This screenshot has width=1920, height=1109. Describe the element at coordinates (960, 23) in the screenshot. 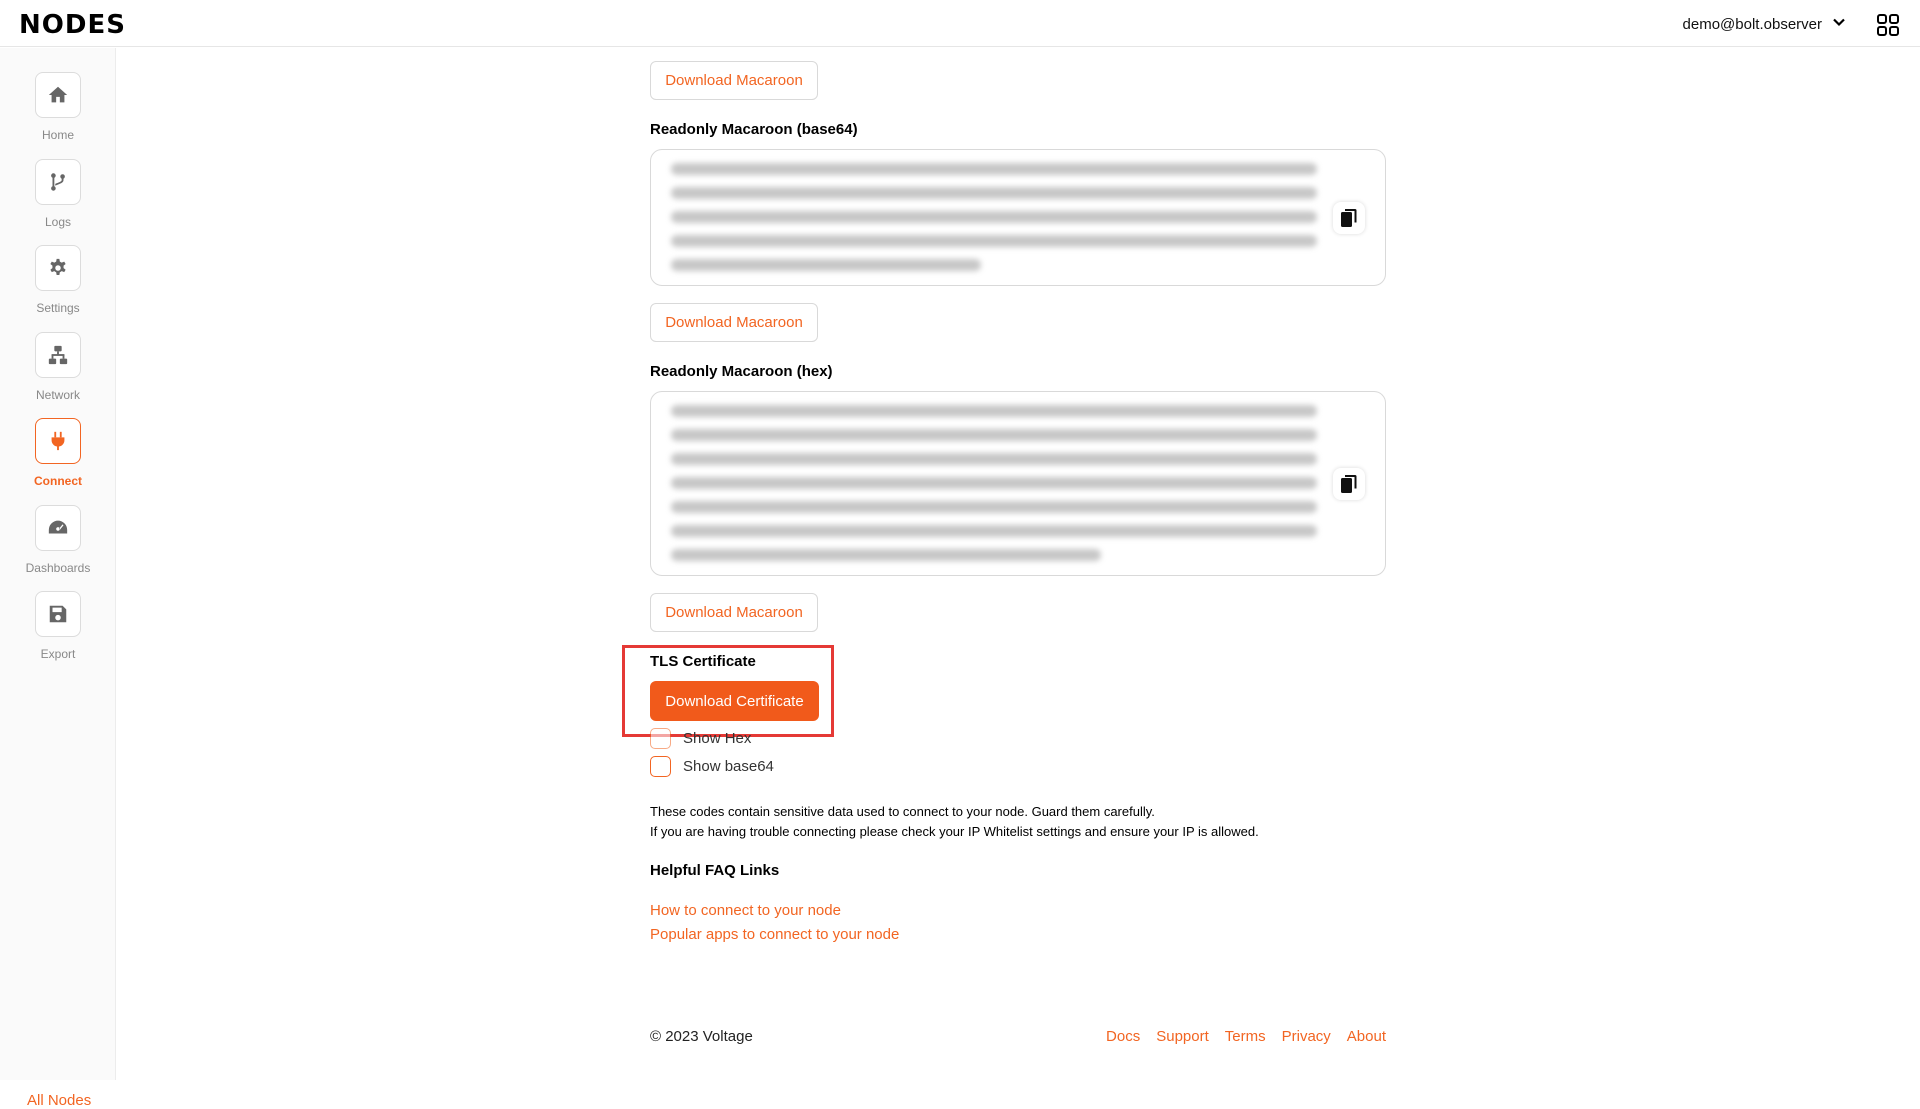

I see `top-bar: NODES demo@bolt.observer` at that location.